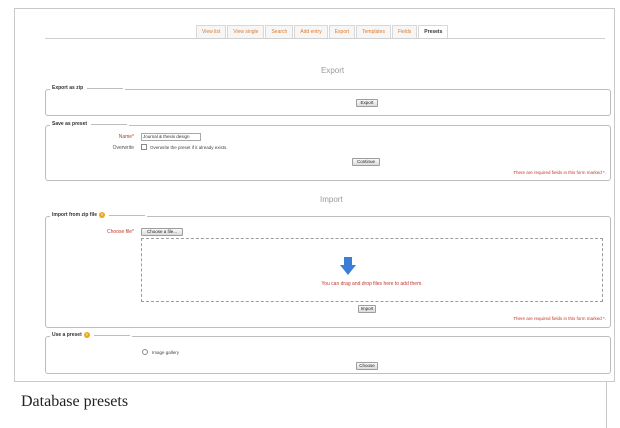  What do you see at coordinates (171, 137) in the screenshot?
I see `preset-name-input: Journal & thesis design` at bounding box center [171, 137].